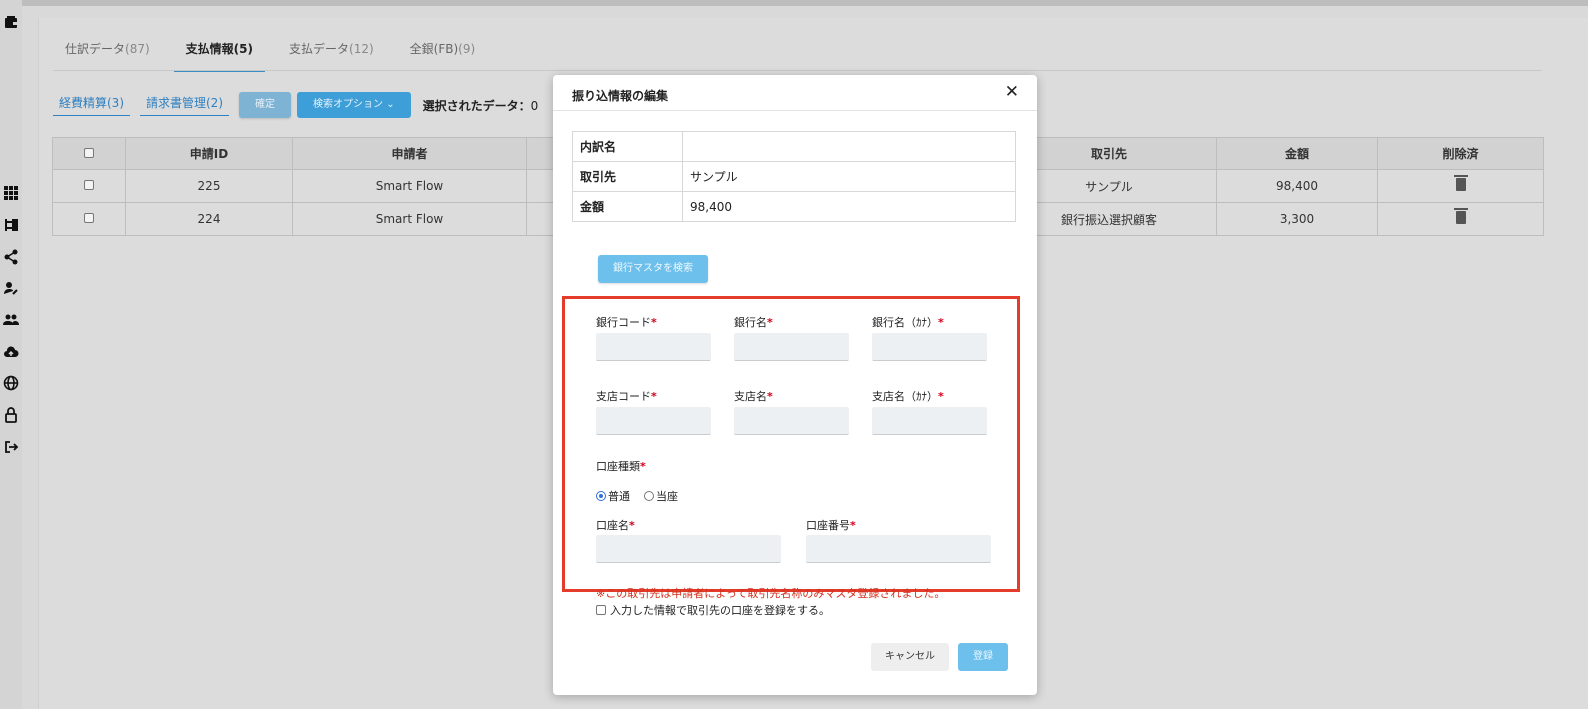  Describe the element at coordinates (443, 56) in the screenshot. I see `tab-zengin-fb: 全銀(FB)(9)` at that location.